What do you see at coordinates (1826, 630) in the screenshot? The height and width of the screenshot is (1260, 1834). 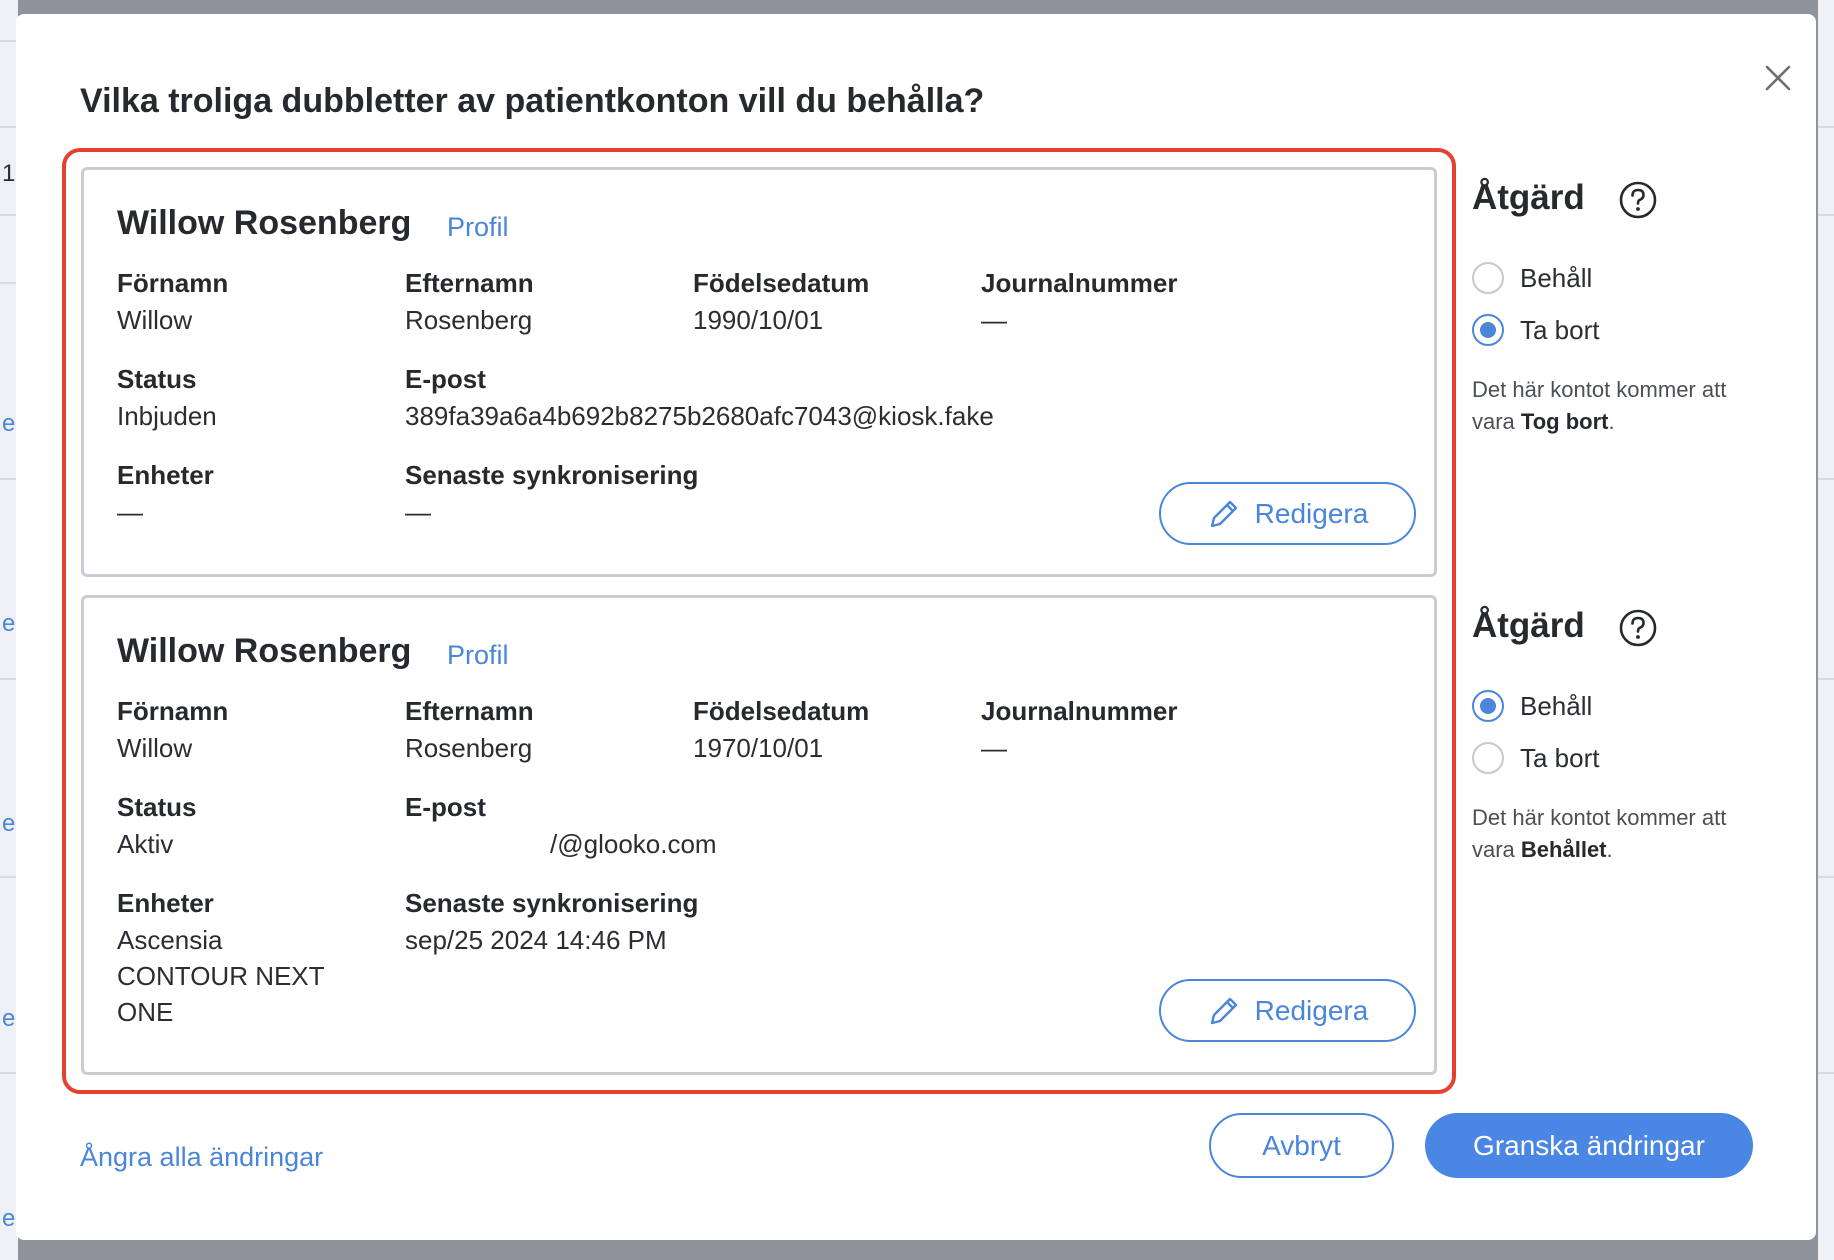 I see `background-page-right` at bounding box center [1826, 630].